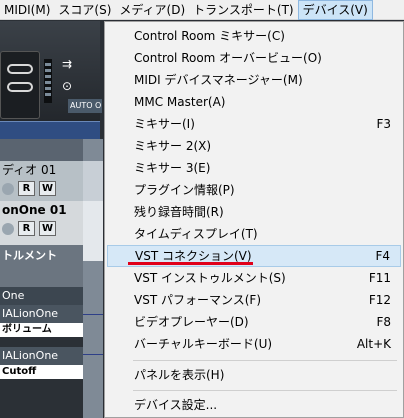 The image size is (404, 418). Describe the element at coordinates (383, 322) in the screenshot. I see `menu-item-shortcut: F8` at that location.